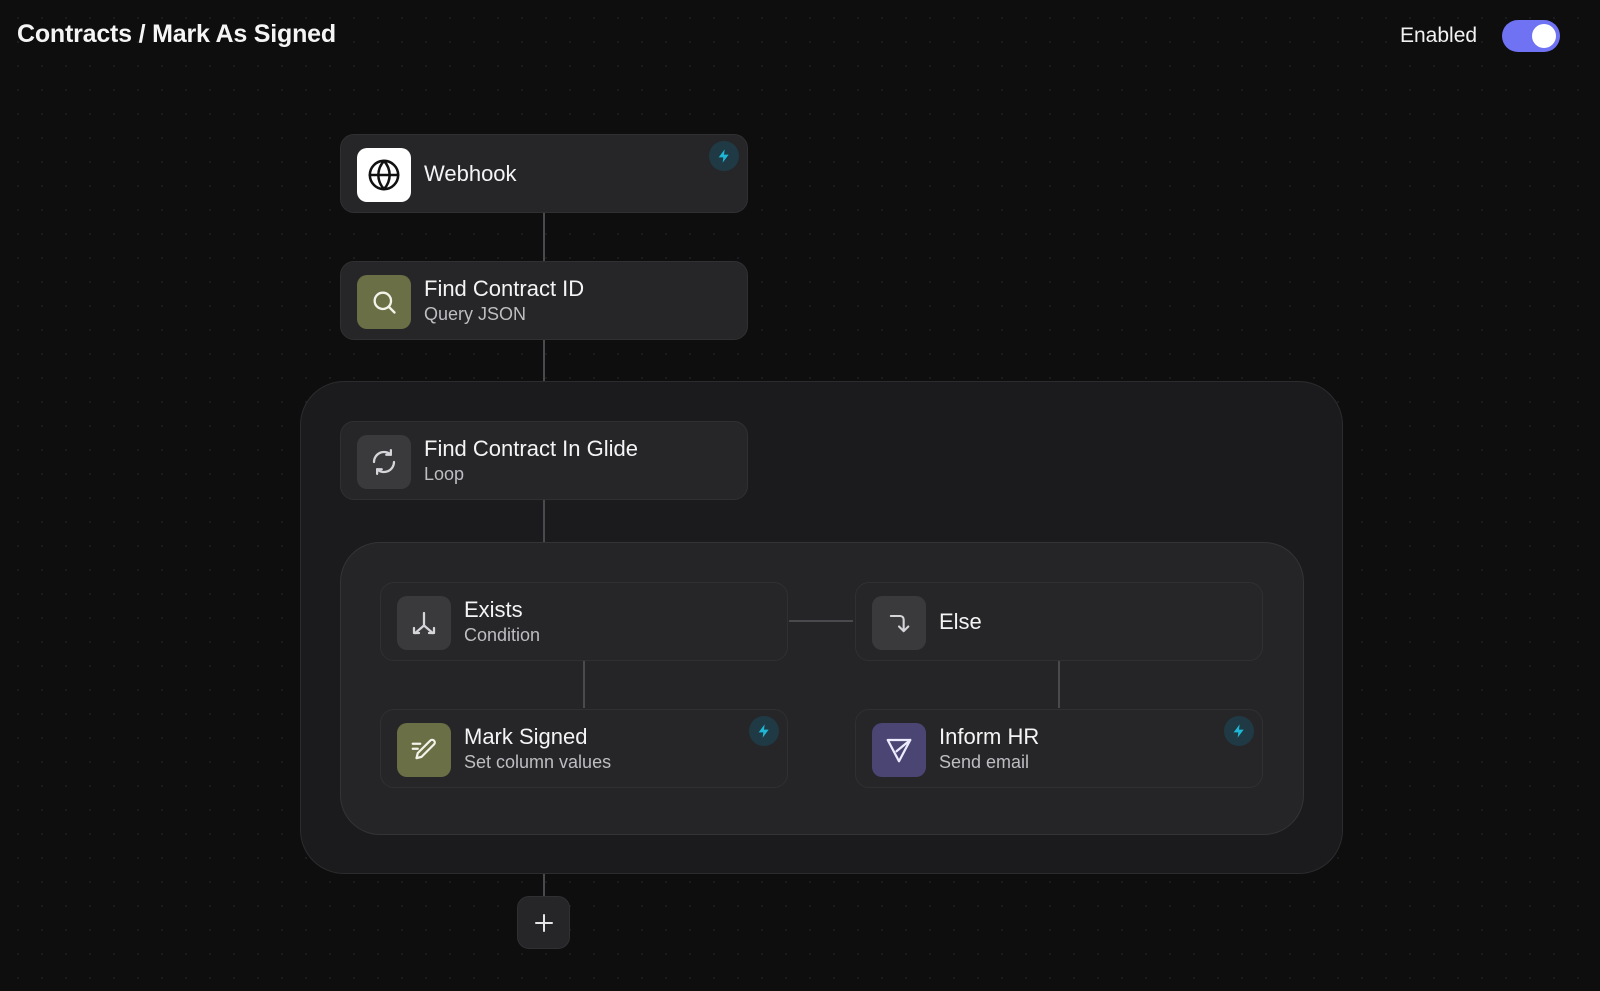 The height and width of the screenshot is (991, 1600). What do you see at coordinates (493, 609) in the screenshot?
I see `node-title: Exists` at bounding box center [493, 609].